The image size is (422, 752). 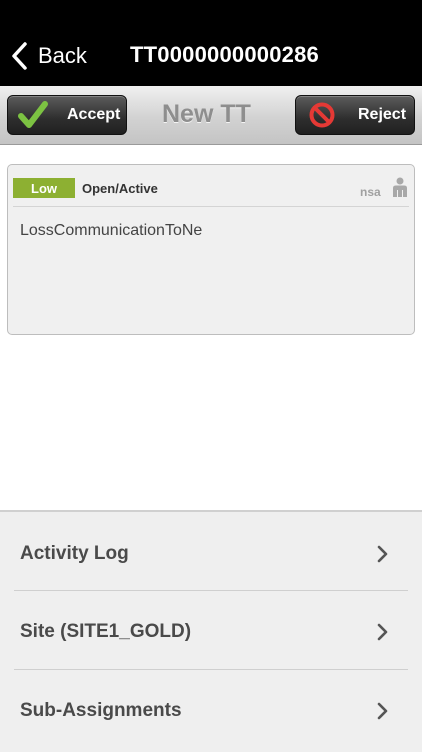 I want to click on person-icon, so click(x=400, y=187).